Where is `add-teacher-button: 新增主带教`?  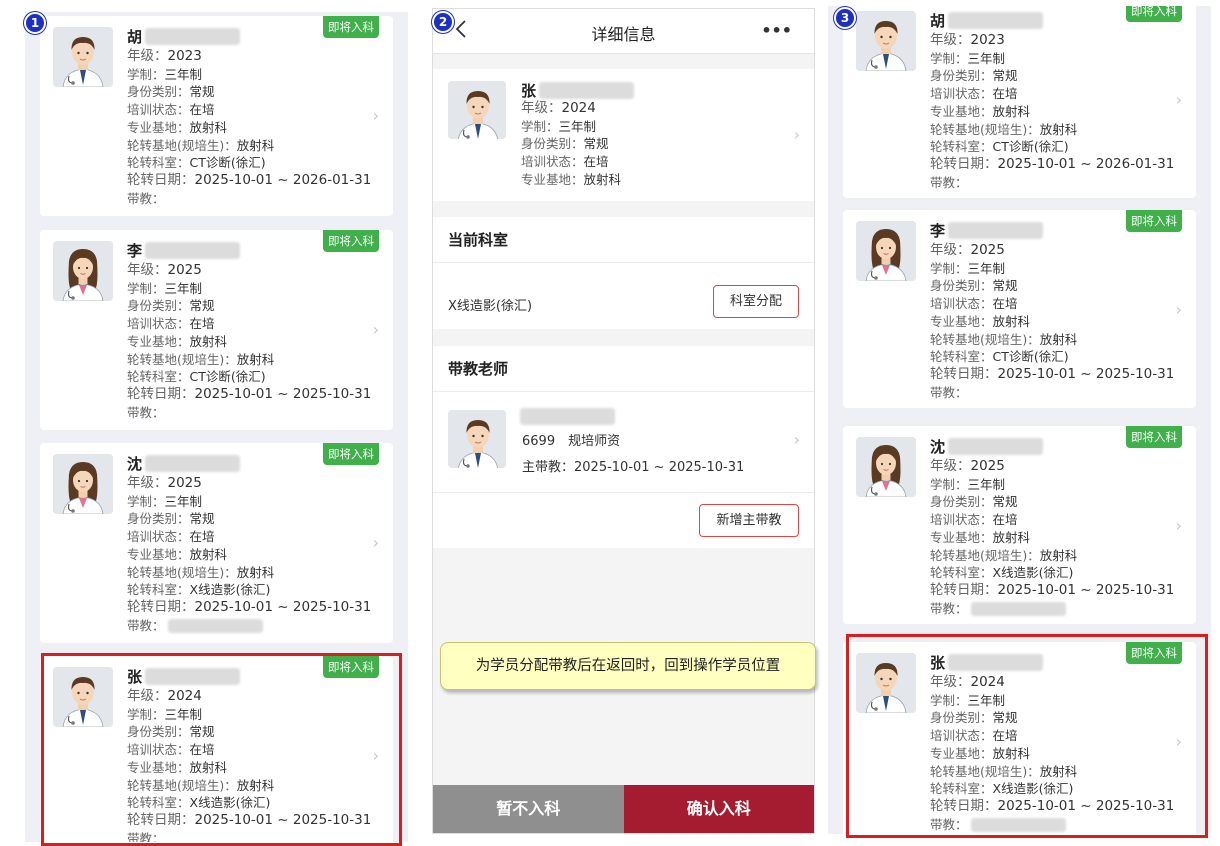
add-teacher-button: 新增主带教 is located at coordinates (749, 520).